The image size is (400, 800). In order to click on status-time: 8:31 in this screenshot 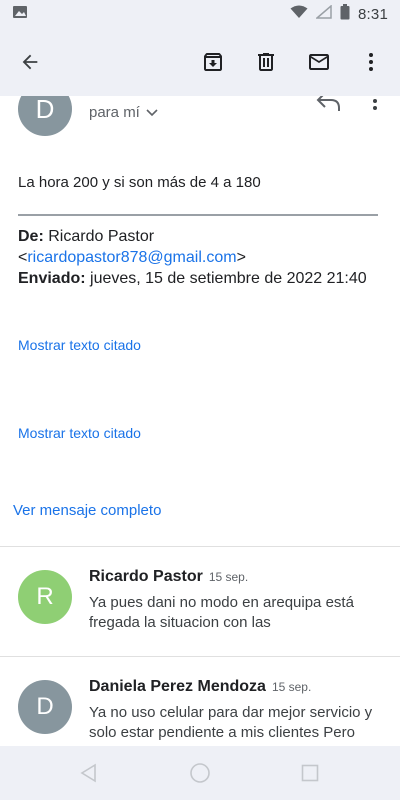, I will do `click(373, 14)`.